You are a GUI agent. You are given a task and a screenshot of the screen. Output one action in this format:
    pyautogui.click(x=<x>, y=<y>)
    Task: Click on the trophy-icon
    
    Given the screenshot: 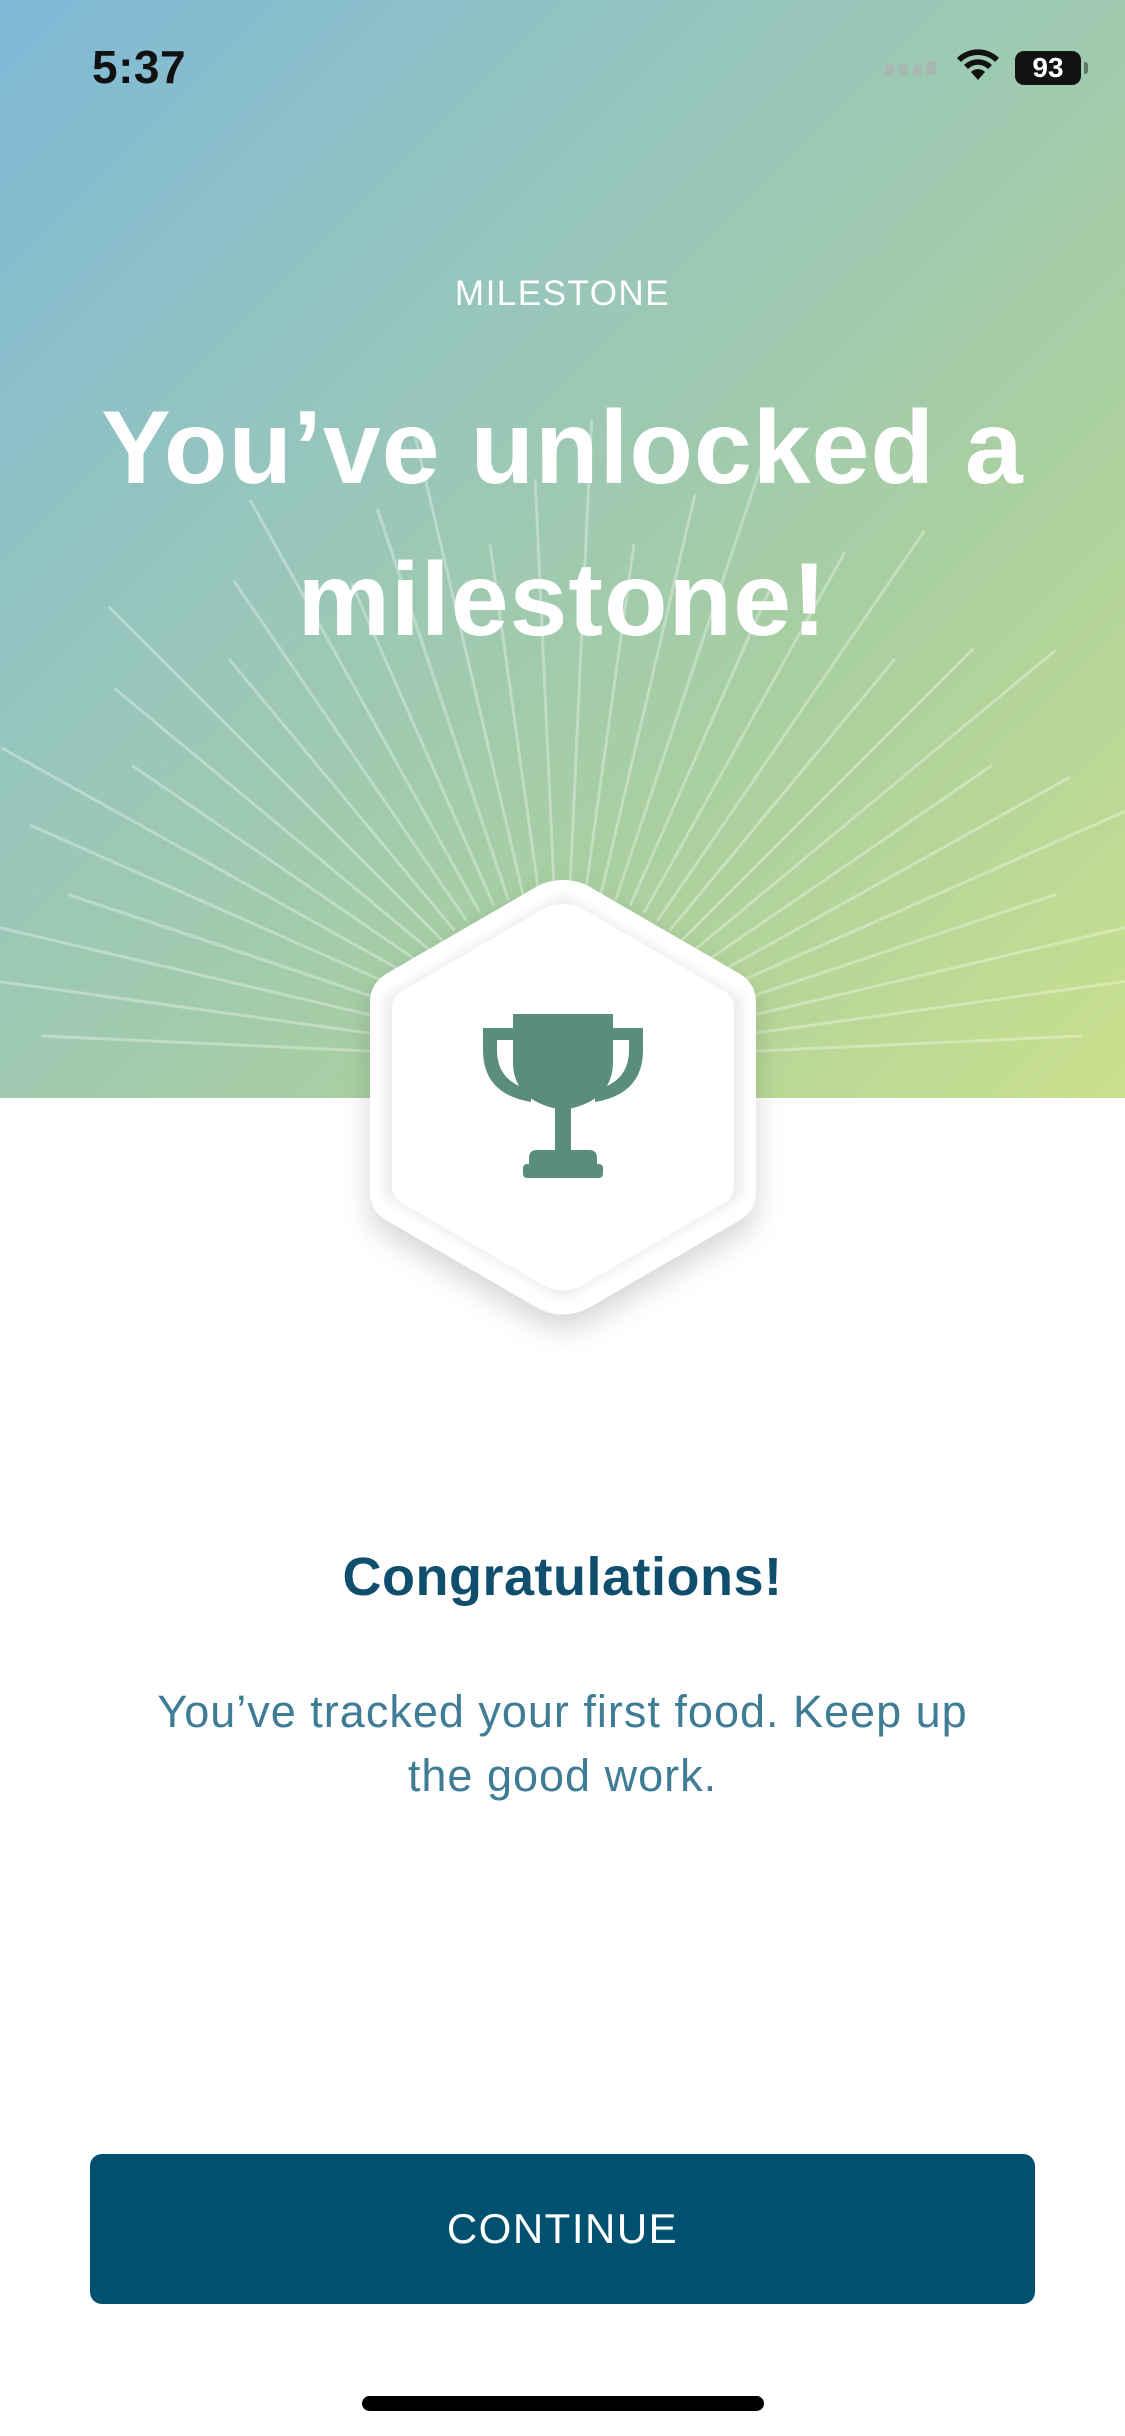 What is the action you would take?
    pyautogui.click(x=563, y=1096)
    